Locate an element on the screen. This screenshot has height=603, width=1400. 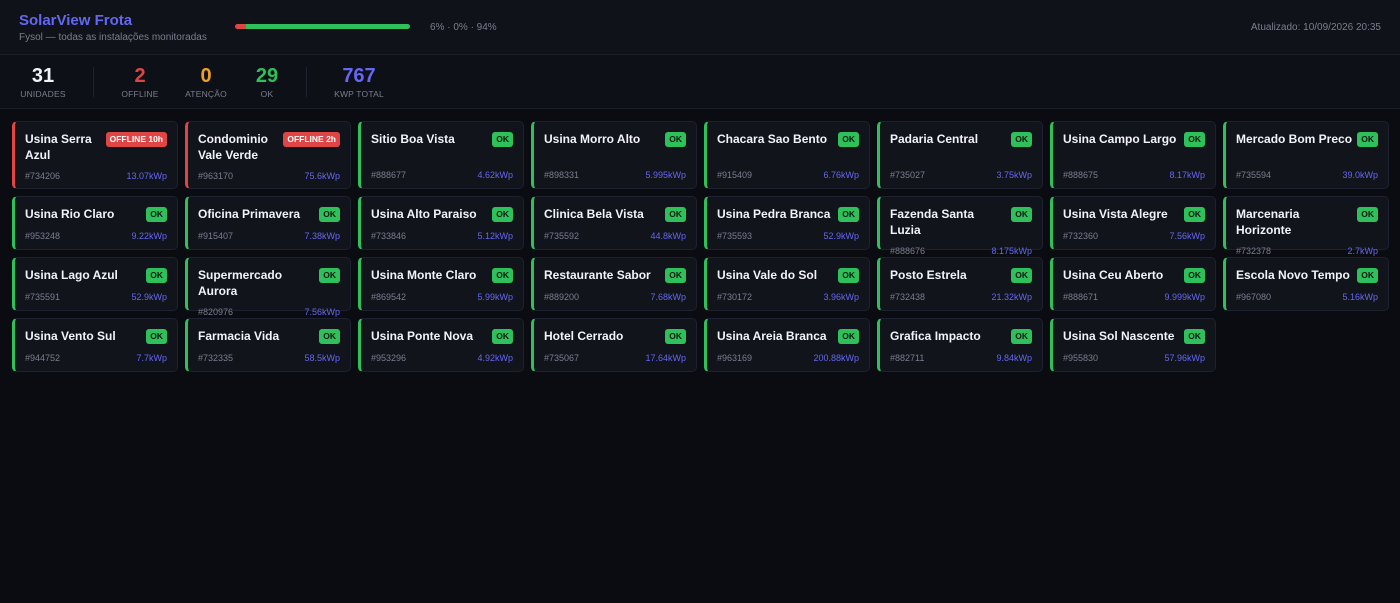
unit-id: #967080 is located at coordinates (1254, 297).